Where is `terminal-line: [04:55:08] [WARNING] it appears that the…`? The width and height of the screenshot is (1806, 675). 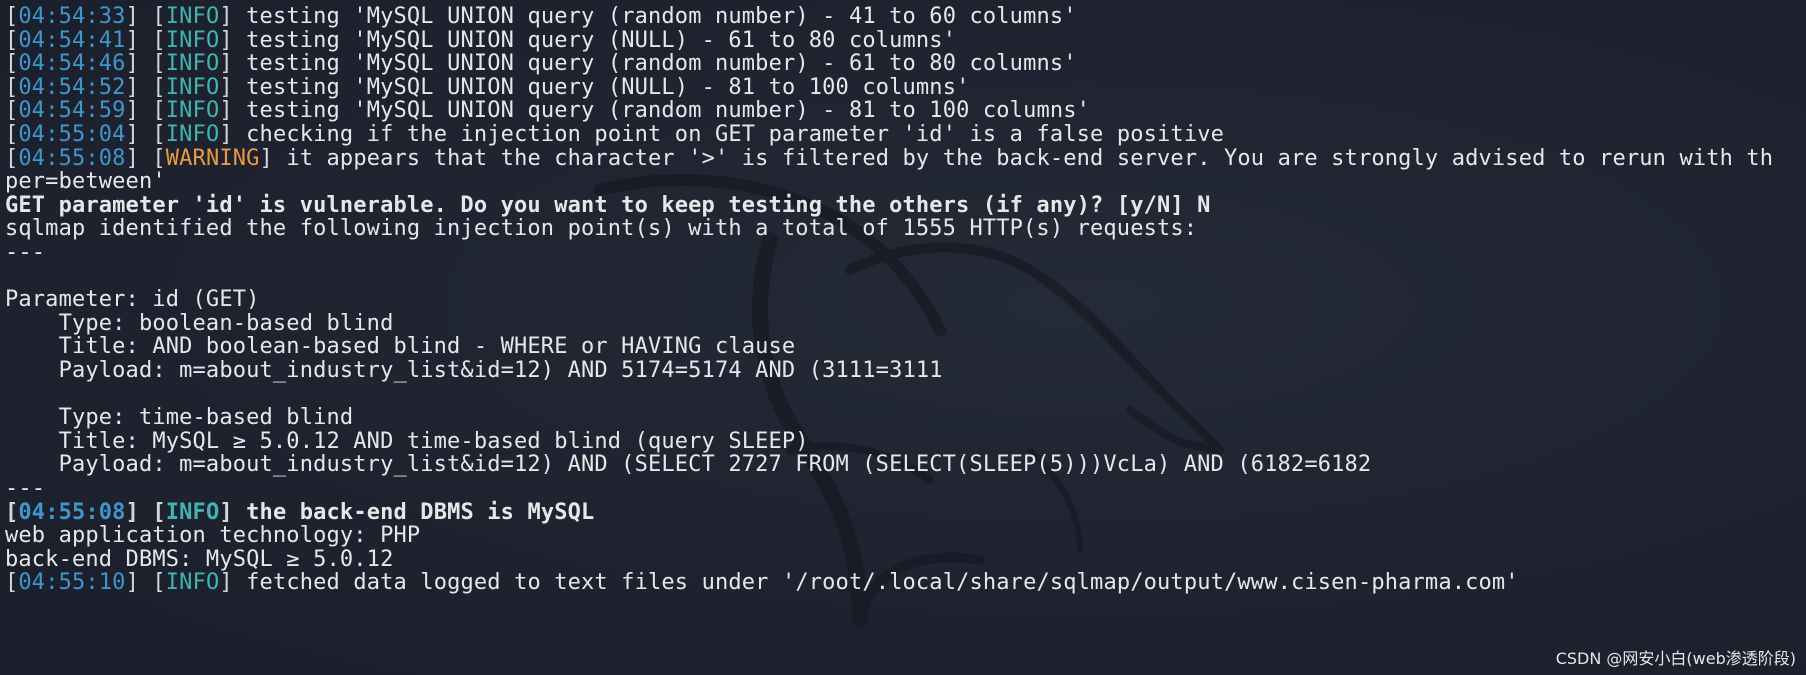
terminal-line: [04:55:08] [WARNING] it appears that the… is located at coordinates (889, 158).